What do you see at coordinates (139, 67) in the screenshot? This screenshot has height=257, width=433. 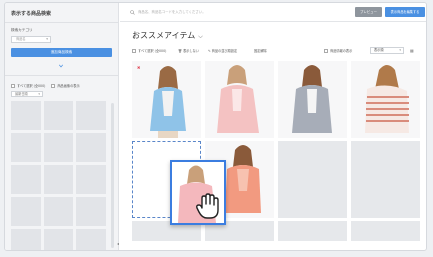 I see `pin-icon: ✖` at bounding box center [139, 67].